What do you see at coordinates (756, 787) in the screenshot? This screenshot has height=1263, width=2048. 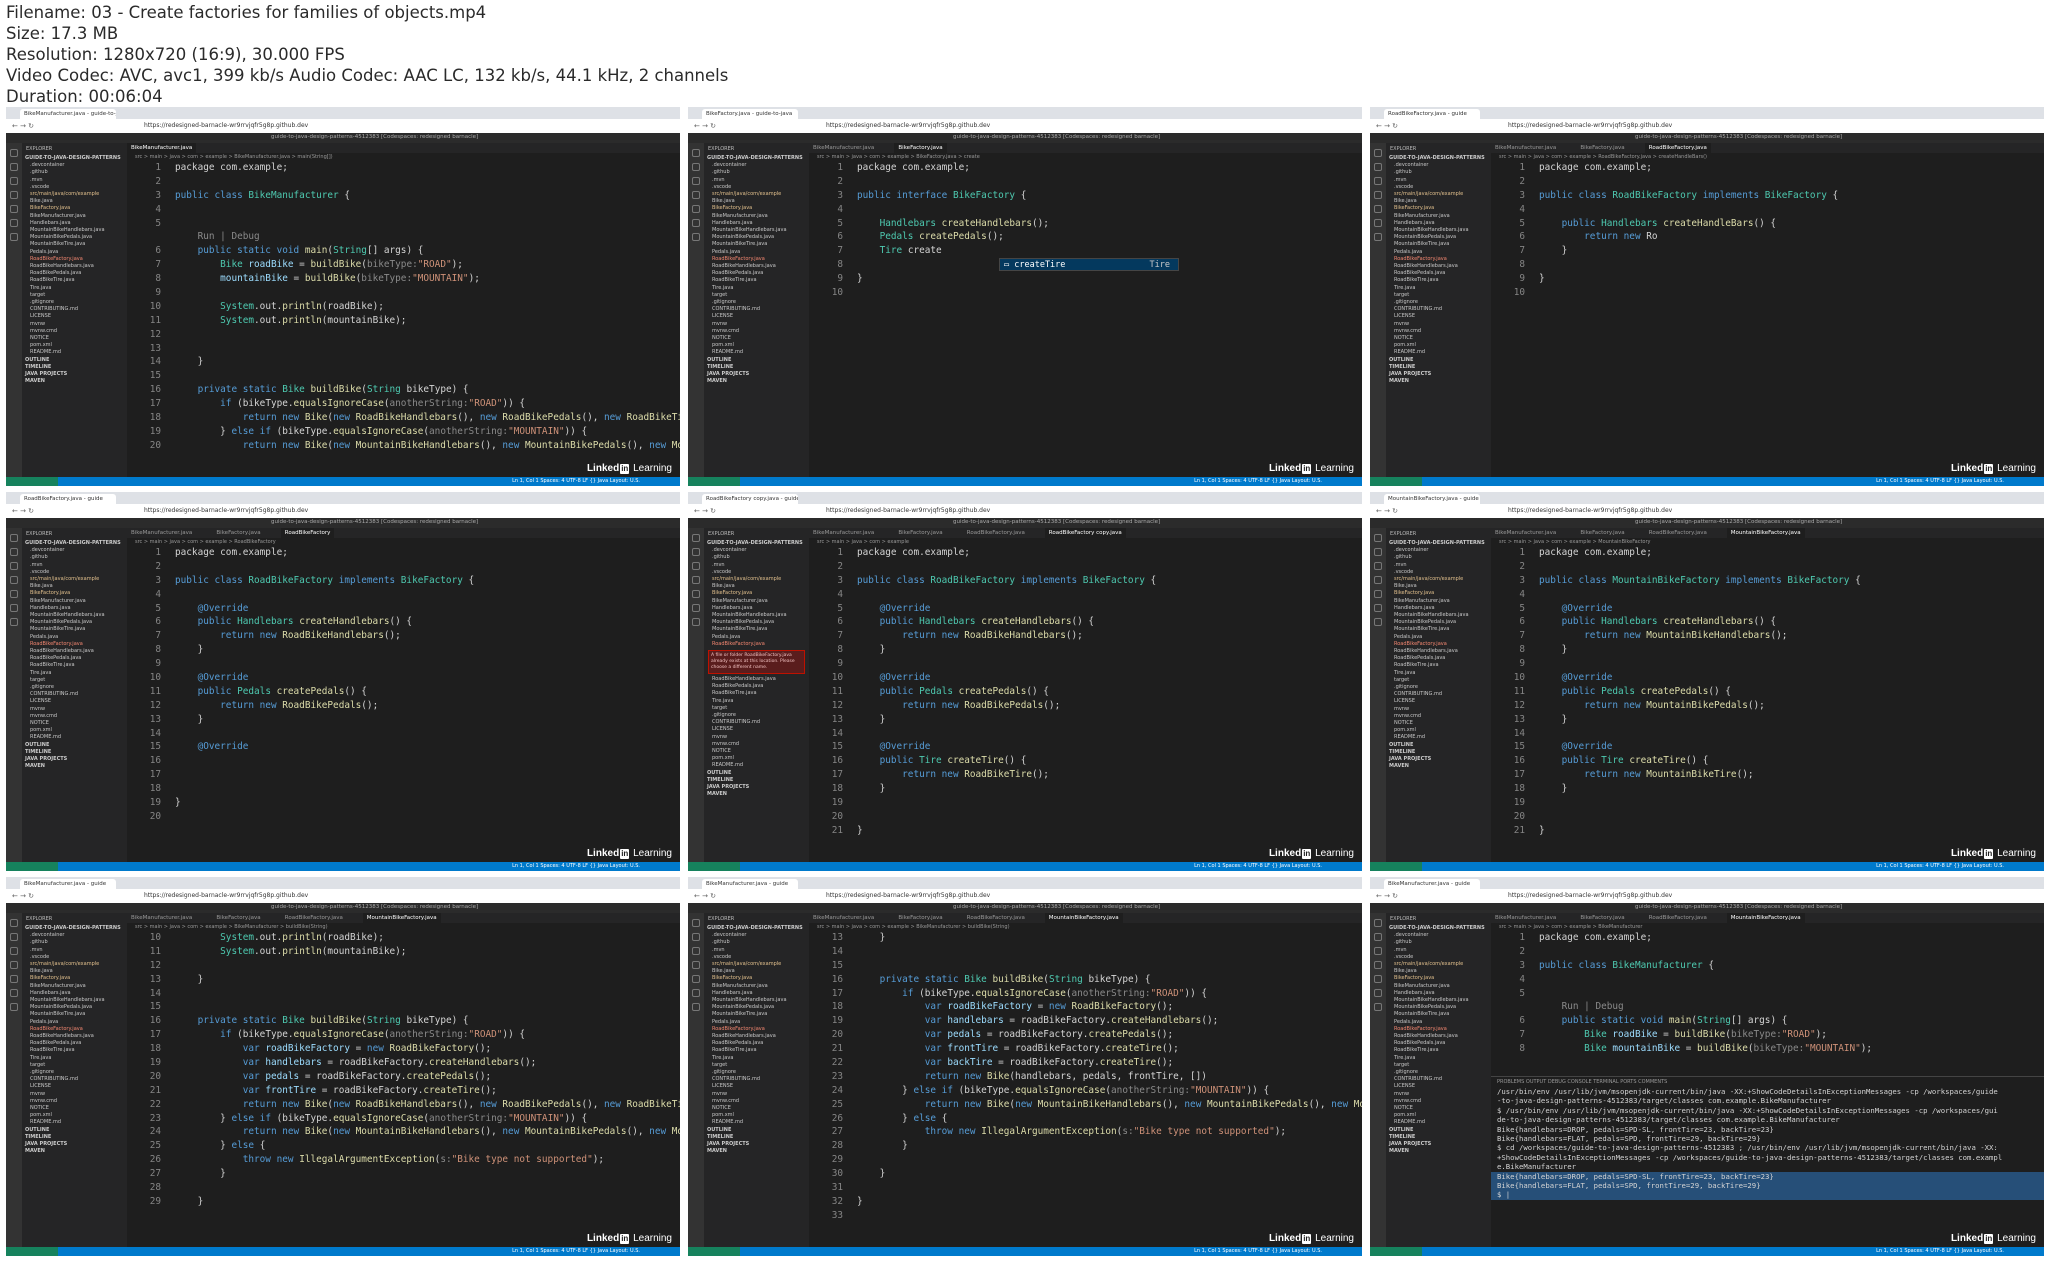 I see `explorer-file-item: JAVA PROJECTS` at bounding box center [756, 787].